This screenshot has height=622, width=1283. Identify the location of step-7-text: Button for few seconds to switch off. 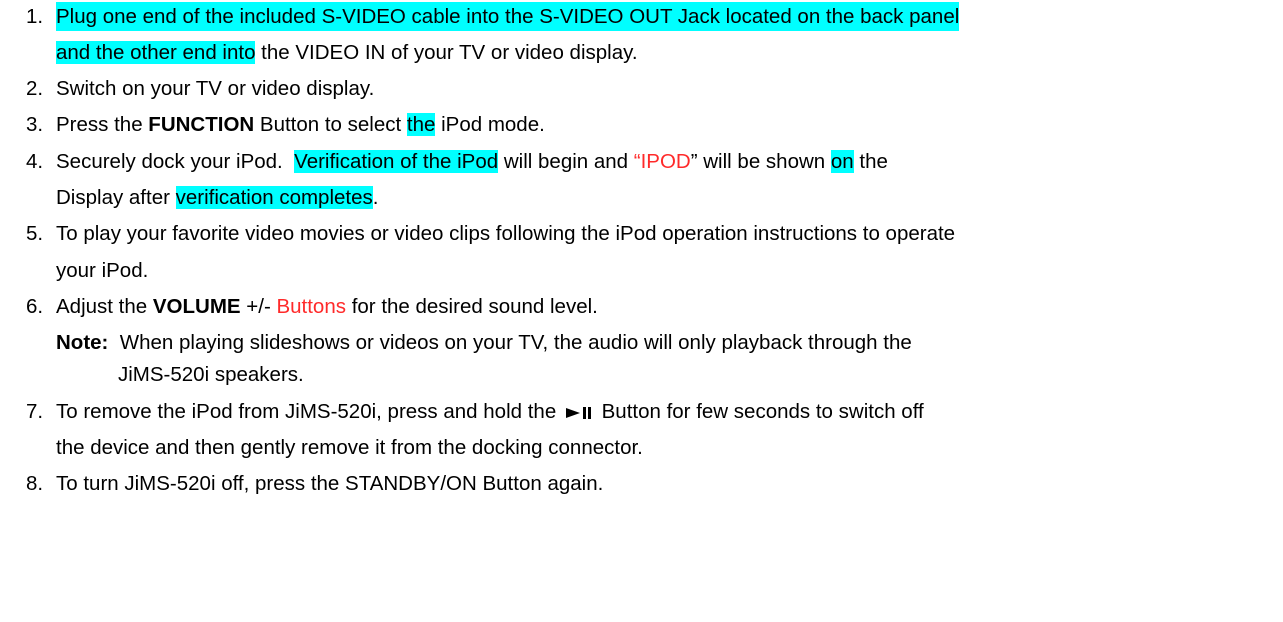
(759, 411).